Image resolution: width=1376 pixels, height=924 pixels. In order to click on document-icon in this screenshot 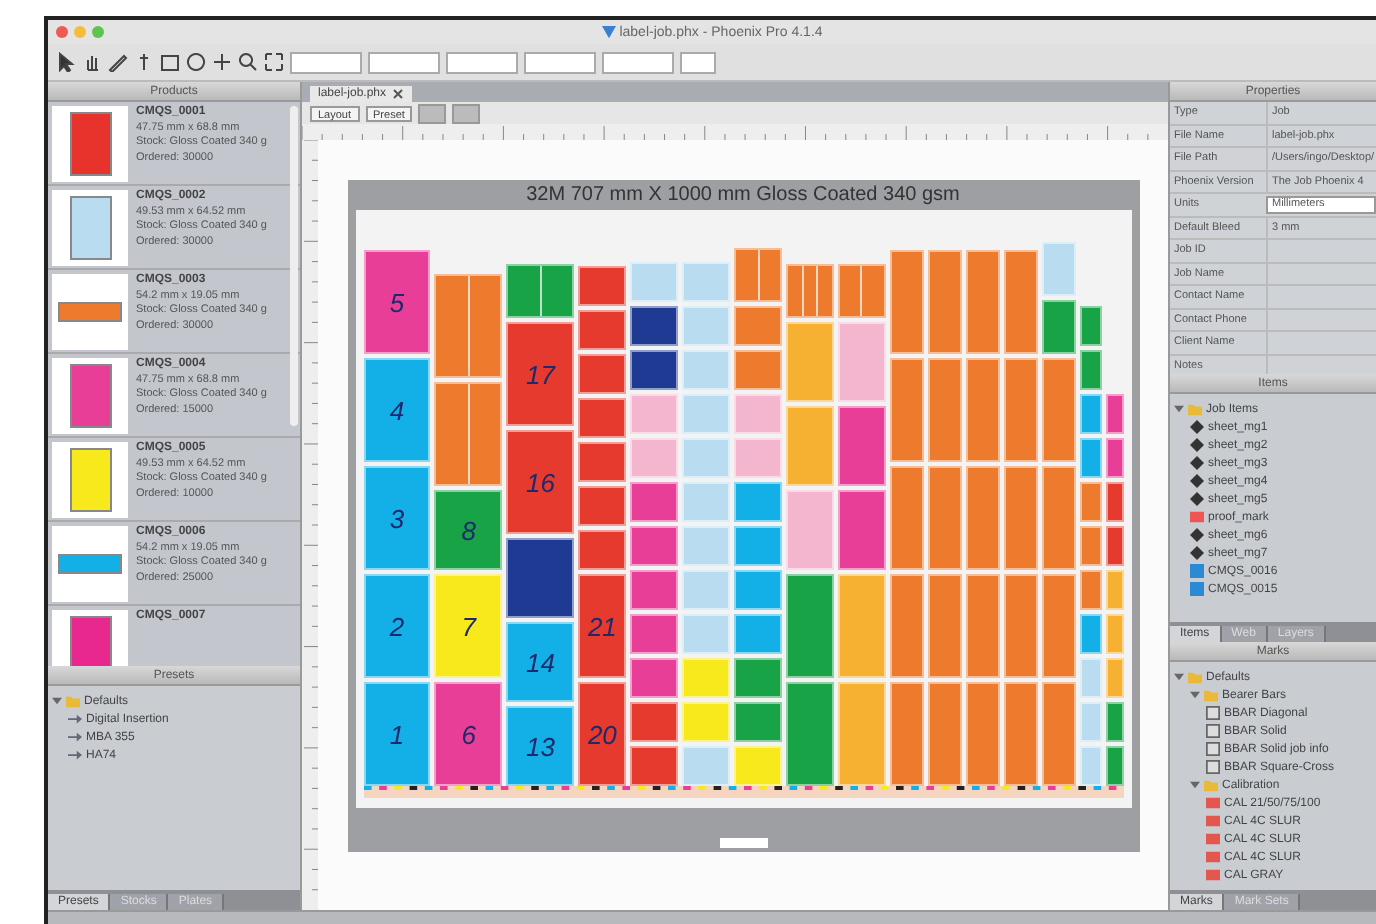, I will do `click(608, 32)`.